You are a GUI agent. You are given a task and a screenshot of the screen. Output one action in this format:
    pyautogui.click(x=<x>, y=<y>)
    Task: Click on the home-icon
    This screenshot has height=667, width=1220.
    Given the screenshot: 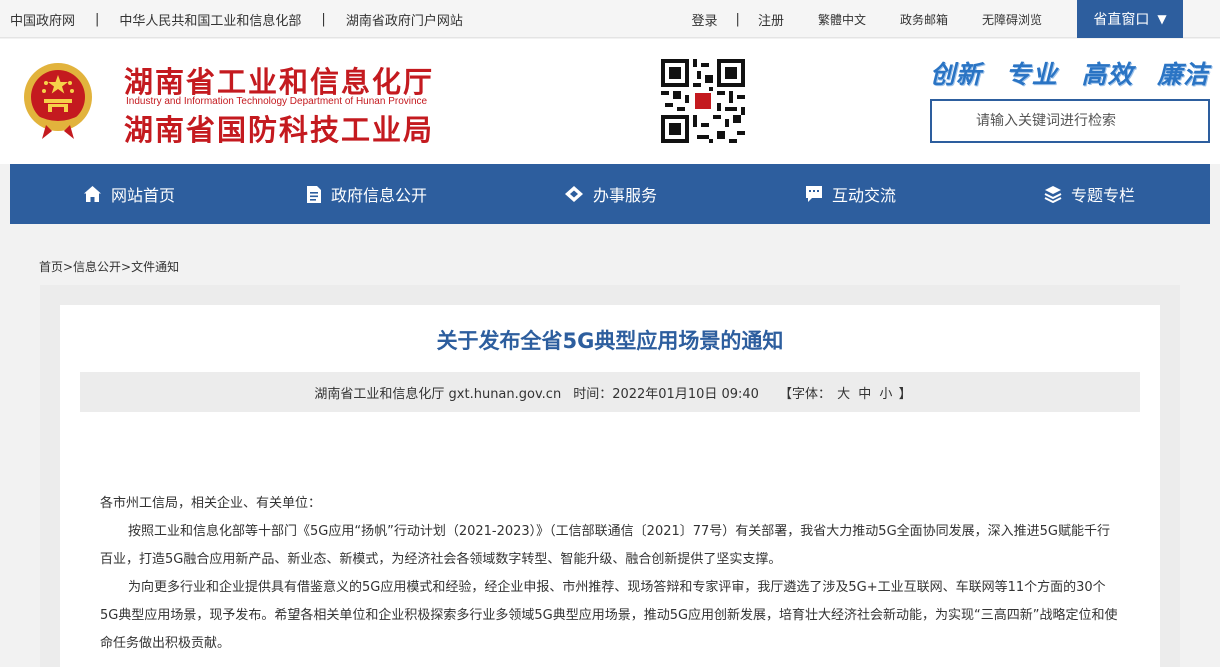 What is the action you would take?
    pyautogui.click(x=92, y=194)
    